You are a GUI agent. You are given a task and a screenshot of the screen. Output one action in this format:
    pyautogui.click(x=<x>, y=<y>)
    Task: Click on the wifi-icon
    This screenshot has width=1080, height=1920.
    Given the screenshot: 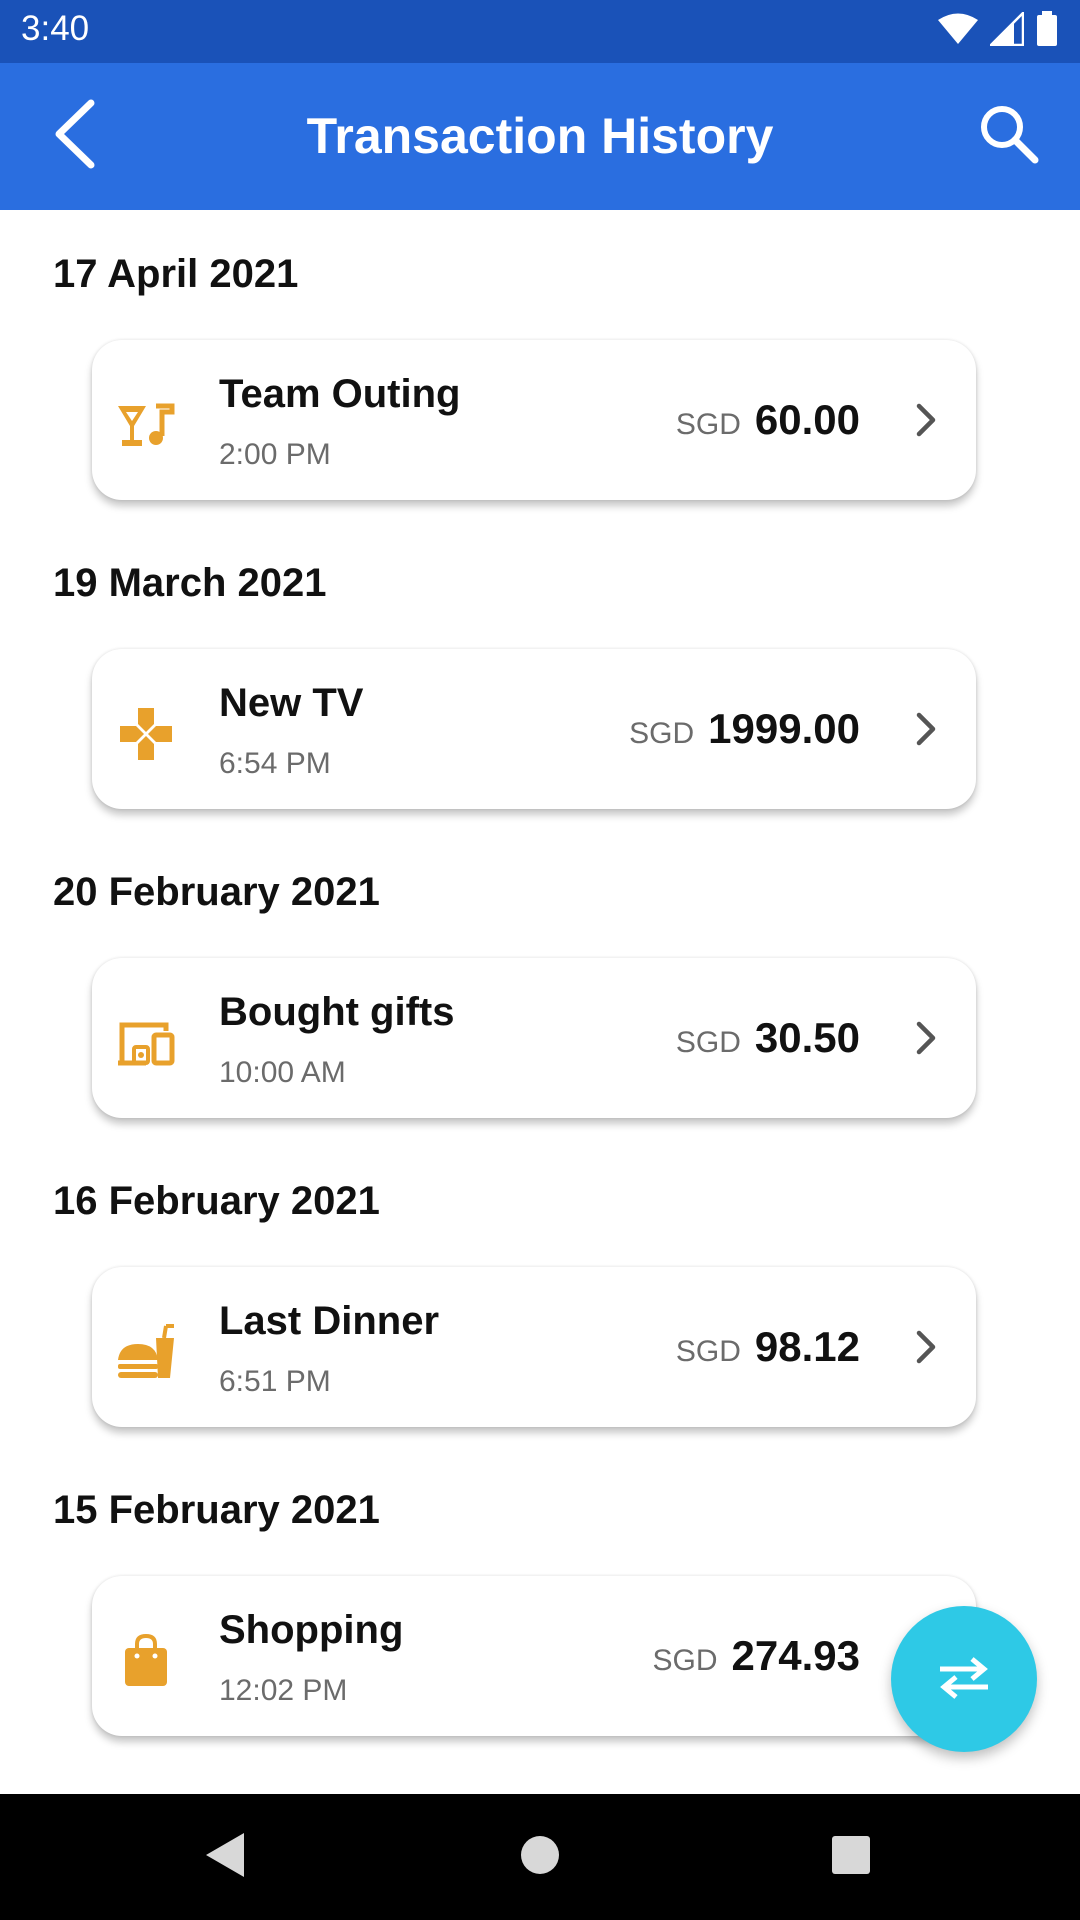 What is the action you would take?
    pyautogui.click(x=958, y=31)
    